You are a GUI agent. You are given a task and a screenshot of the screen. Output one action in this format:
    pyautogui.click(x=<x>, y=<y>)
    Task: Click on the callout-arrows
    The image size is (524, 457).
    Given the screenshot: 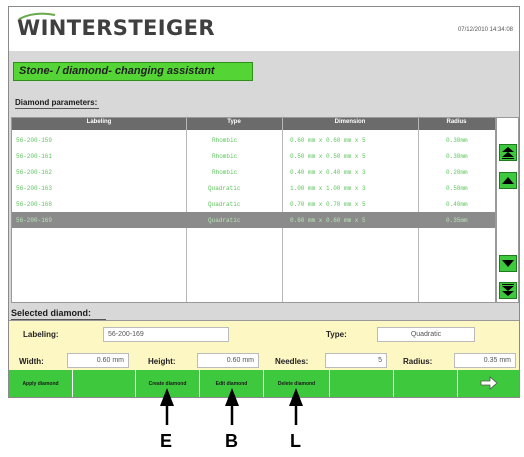 What is the action you would take?
    pyautogui.click(x=231, y=406)
    